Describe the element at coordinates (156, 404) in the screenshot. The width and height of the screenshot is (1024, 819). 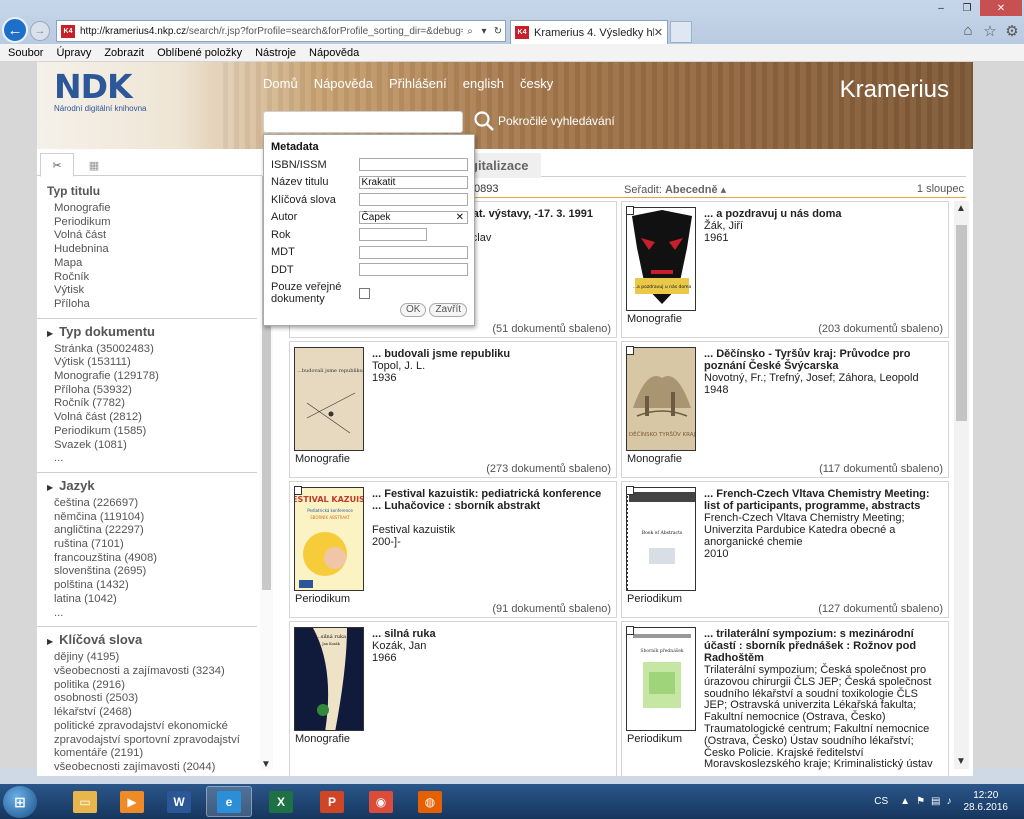
I see `facet-item-doctype: Ročník (7782)` at that location.